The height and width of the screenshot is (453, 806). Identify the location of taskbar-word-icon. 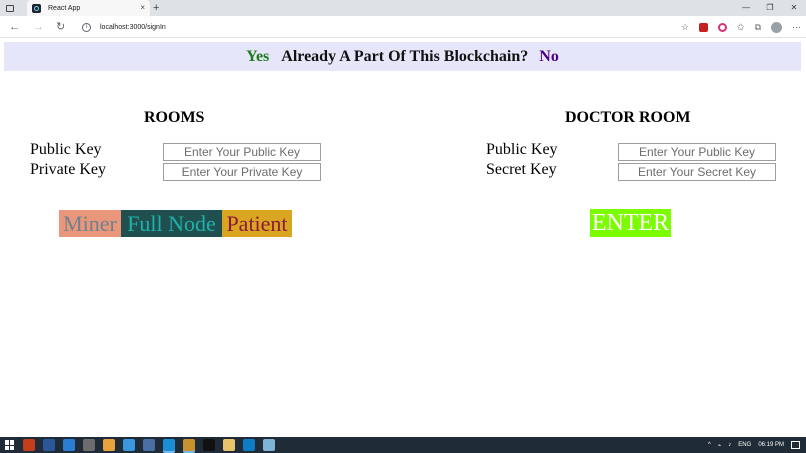
(69, 445).